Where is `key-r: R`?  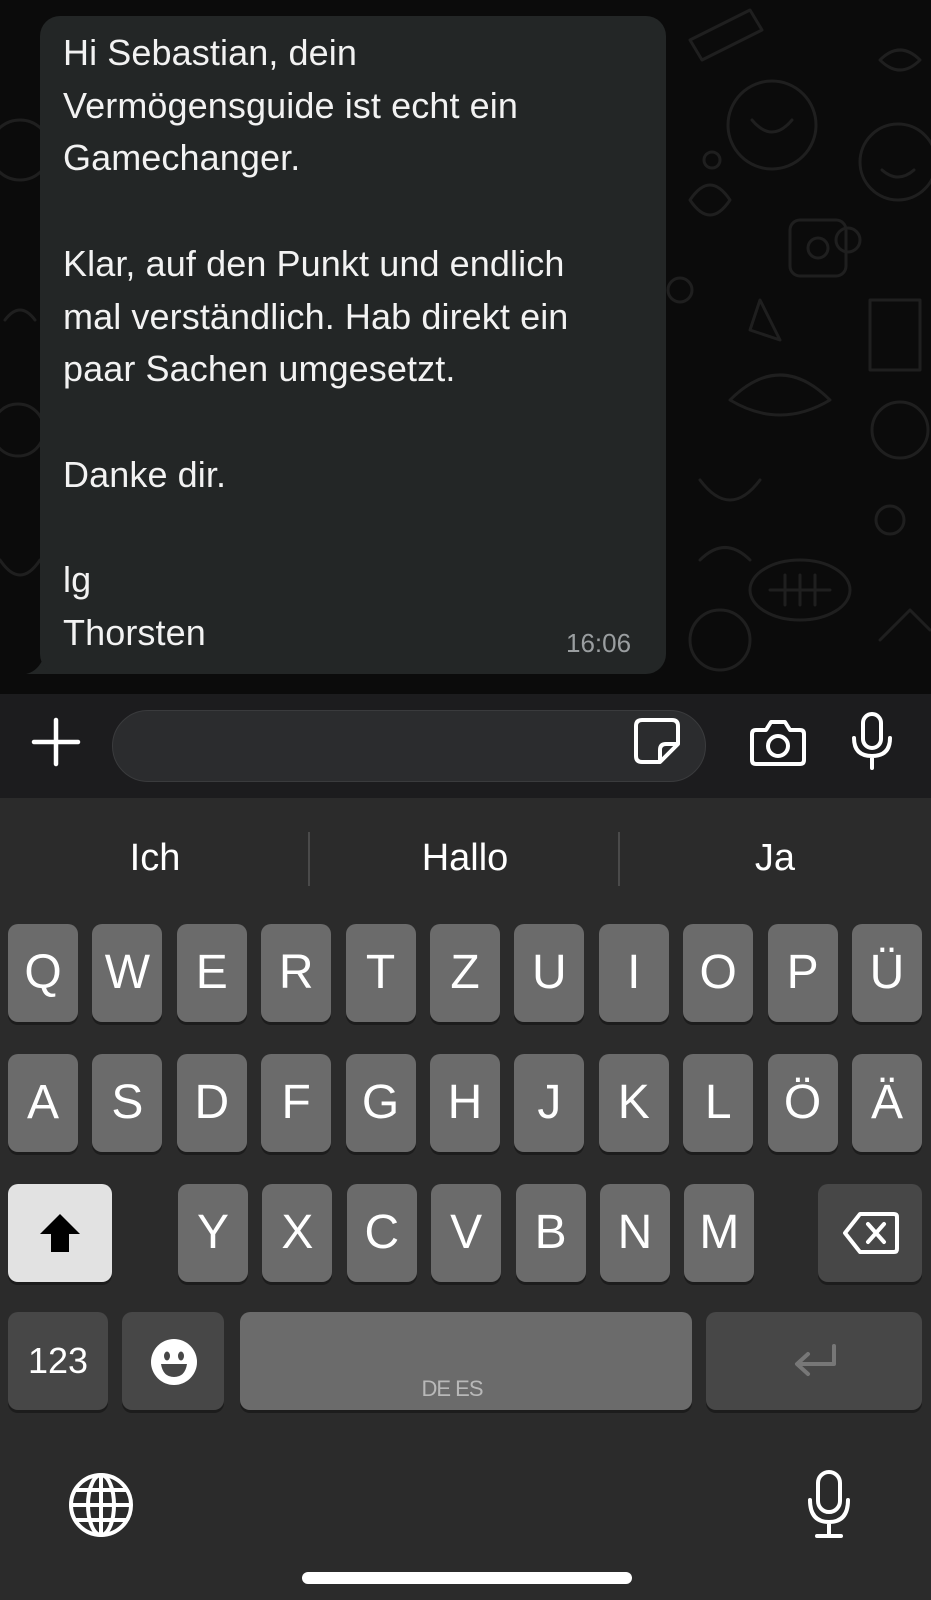 key-r: R is located at coordinates (296, 973).